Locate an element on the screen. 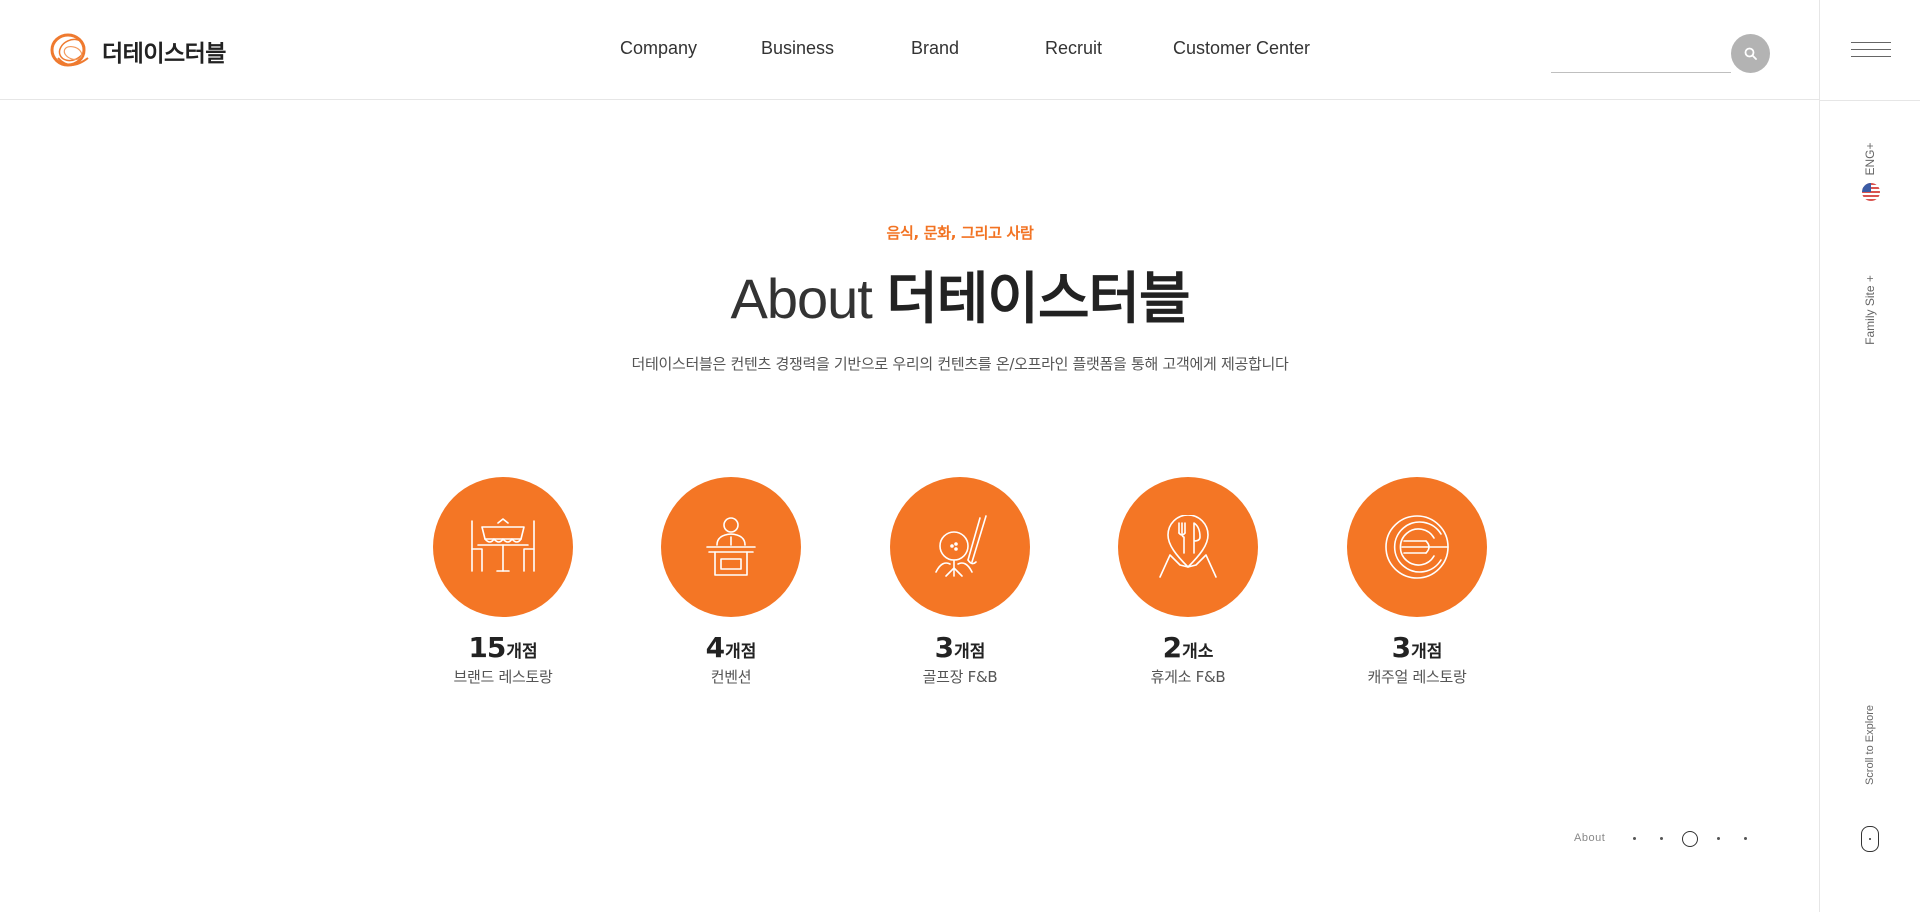 Image resolution: width=1920 pixels, height=912 pixels. rest-area-pin-icon is located at coordinates (1188, 546).